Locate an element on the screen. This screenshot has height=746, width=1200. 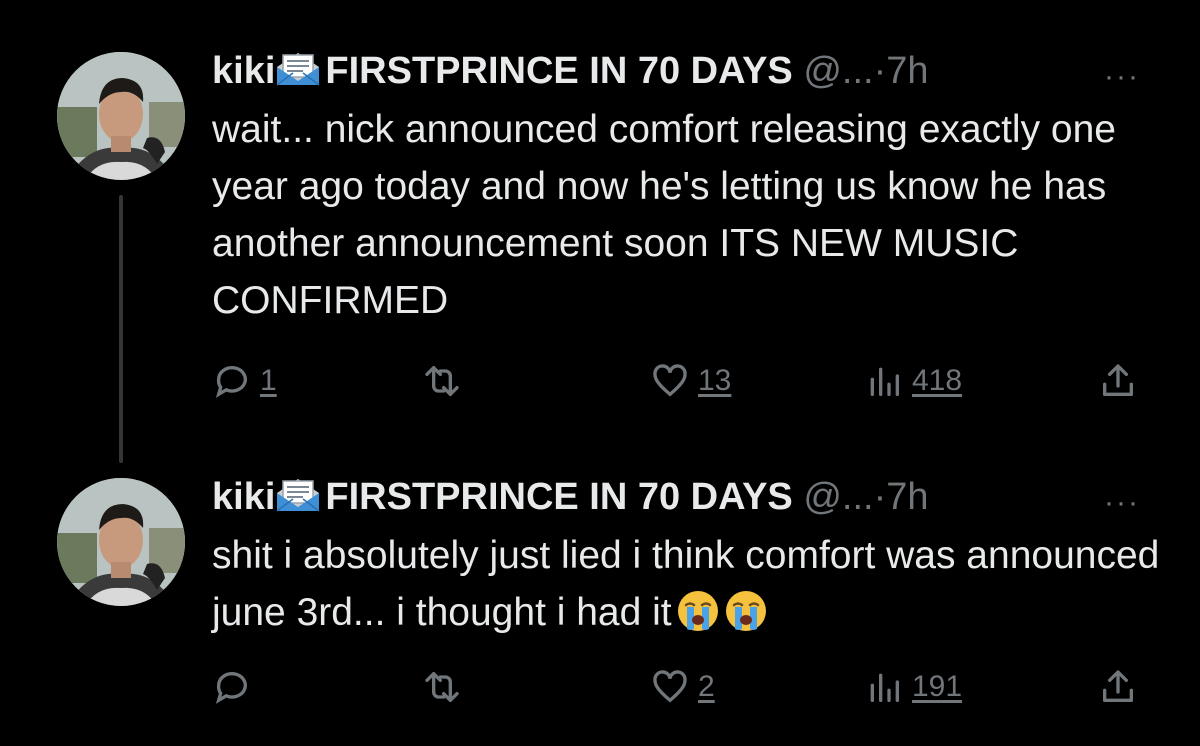
tweet-actions: 2 191 is located at coordinates (682, 687).